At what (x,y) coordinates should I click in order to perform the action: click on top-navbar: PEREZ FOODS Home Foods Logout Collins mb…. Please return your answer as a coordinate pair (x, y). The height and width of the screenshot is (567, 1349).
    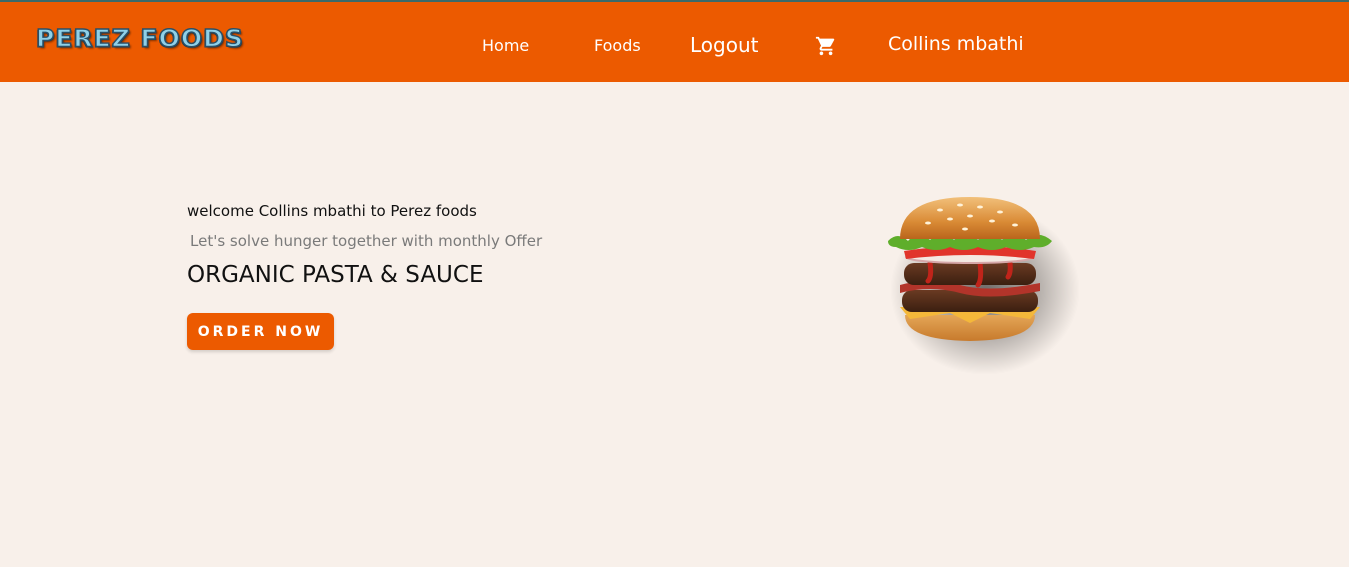
    Looking at the image, I should click on (674, 42).